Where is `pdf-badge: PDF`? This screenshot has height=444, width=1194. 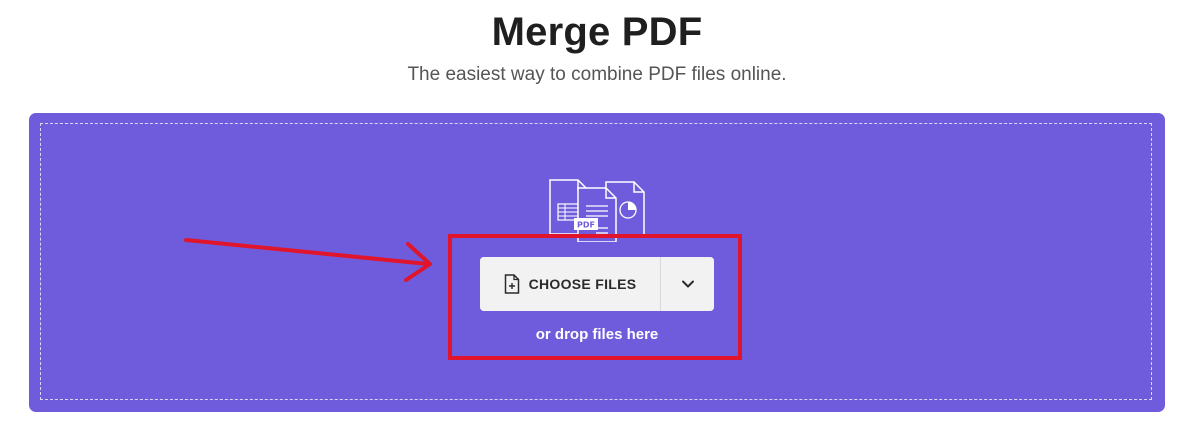 pdf-badge: PDF is located at coordinates (586, 225).